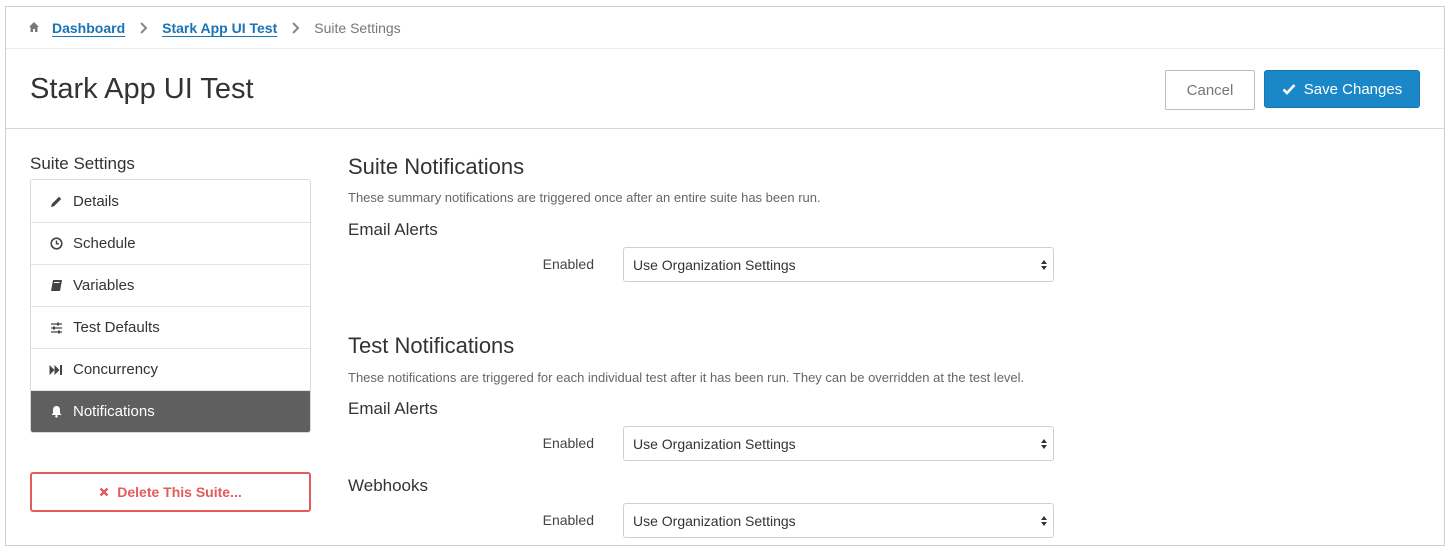 This screenshot has width=1450, height=552. I want to click on sidebar-item-label: Notifications, so click(114, 411).